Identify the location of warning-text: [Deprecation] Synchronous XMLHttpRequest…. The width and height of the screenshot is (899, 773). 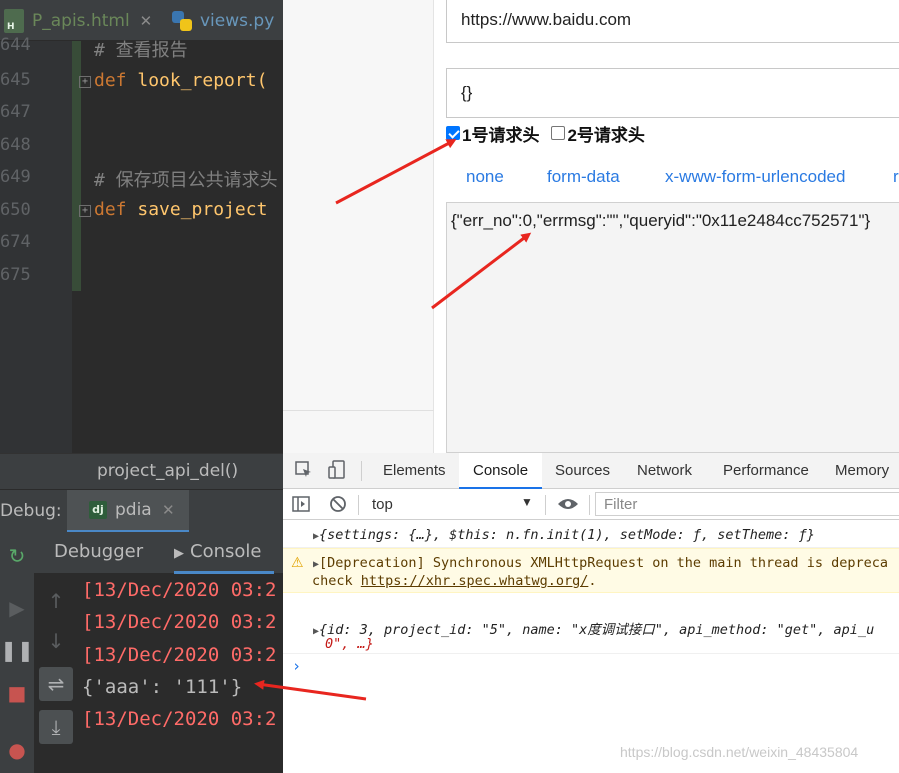
(603, 563).